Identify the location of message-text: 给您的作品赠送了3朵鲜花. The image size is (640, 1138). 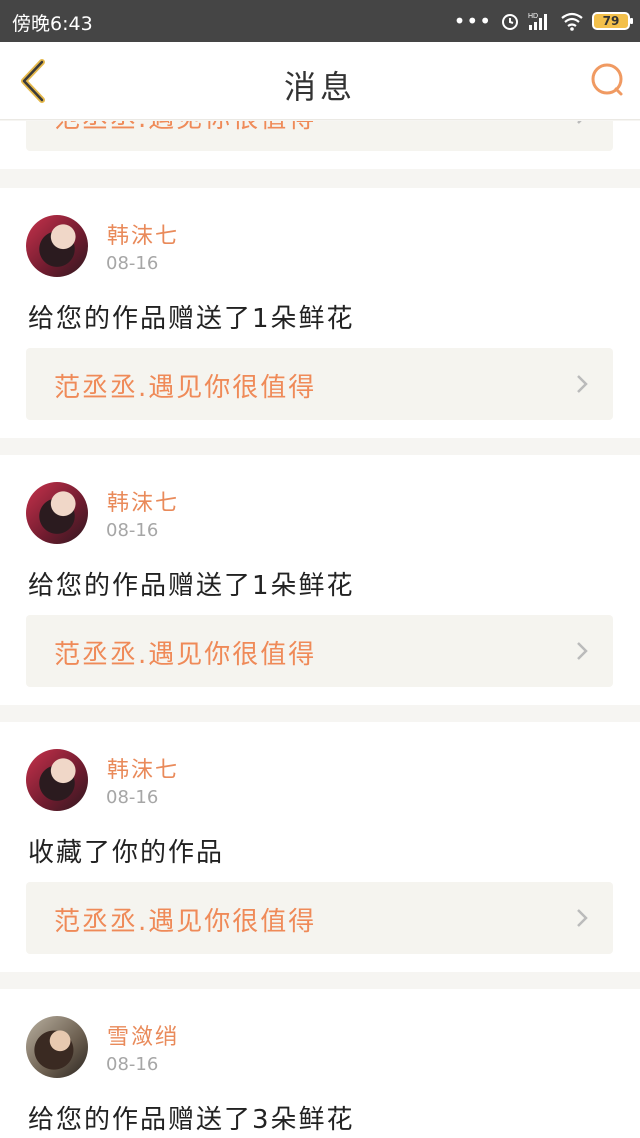
(191, 1120).